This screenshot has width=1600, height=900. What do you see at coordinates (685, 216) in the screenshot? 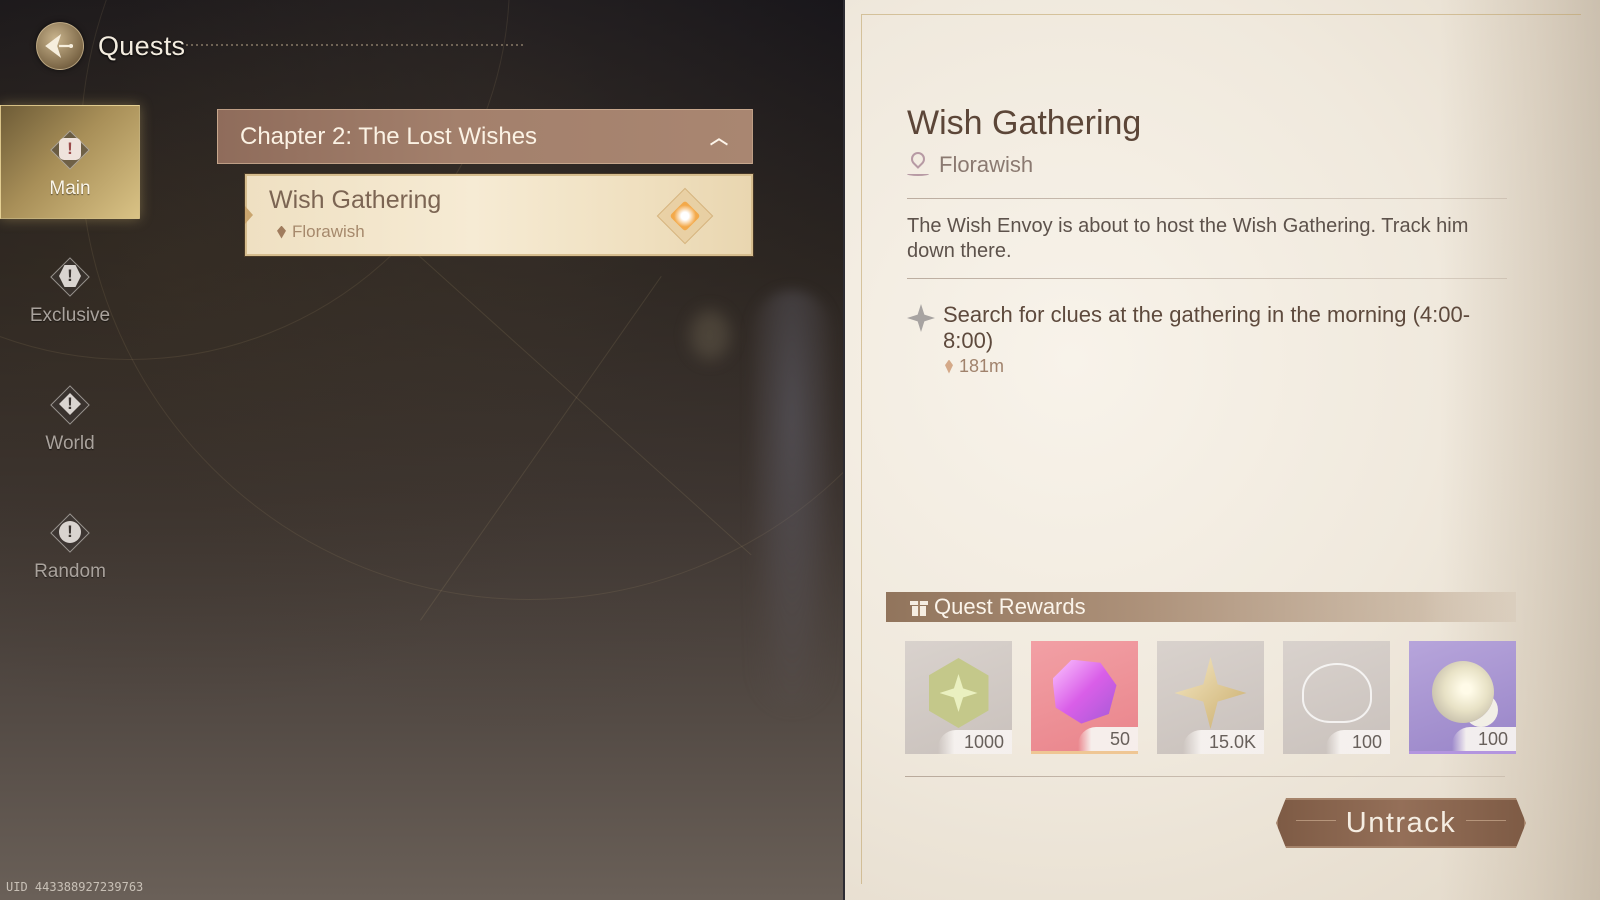
I see `tracked-quest-icon` at bounding box center [685, 216].